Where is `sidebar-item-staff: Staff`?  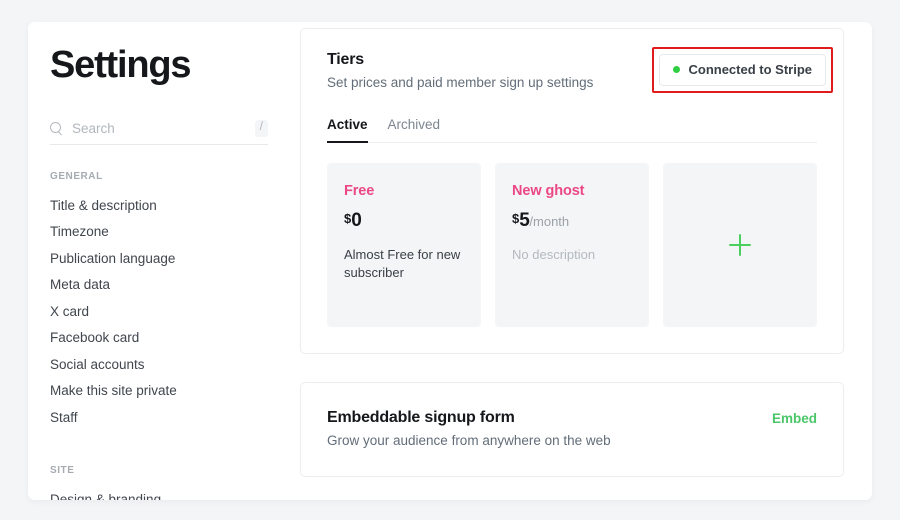
sidebar-item-staff: Staff is located at coordinates (159, 418).